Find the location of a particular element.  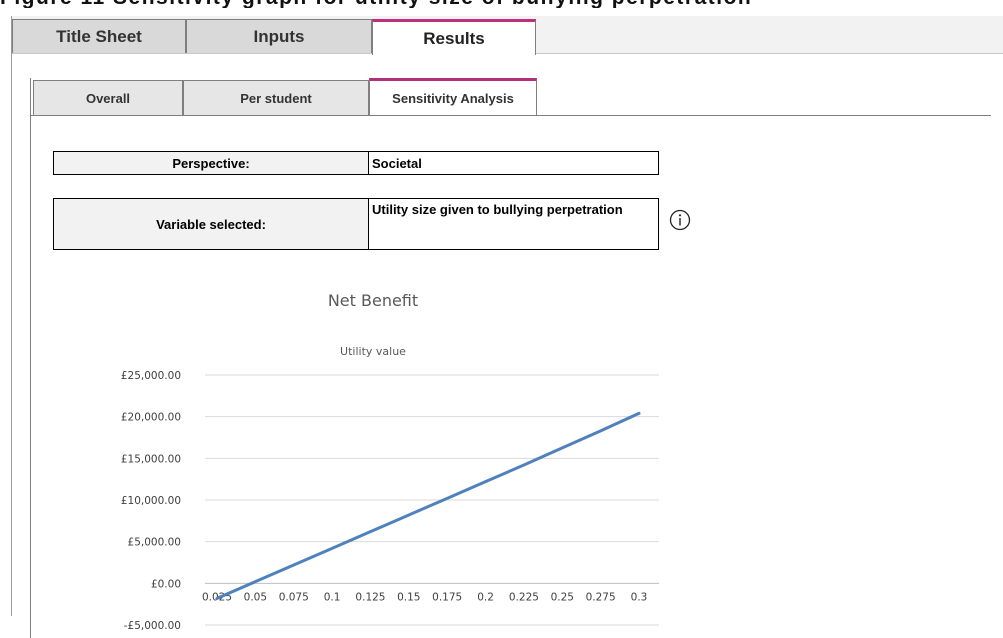

y-tick-label: £0.00 is located at coordinates (166, 584).